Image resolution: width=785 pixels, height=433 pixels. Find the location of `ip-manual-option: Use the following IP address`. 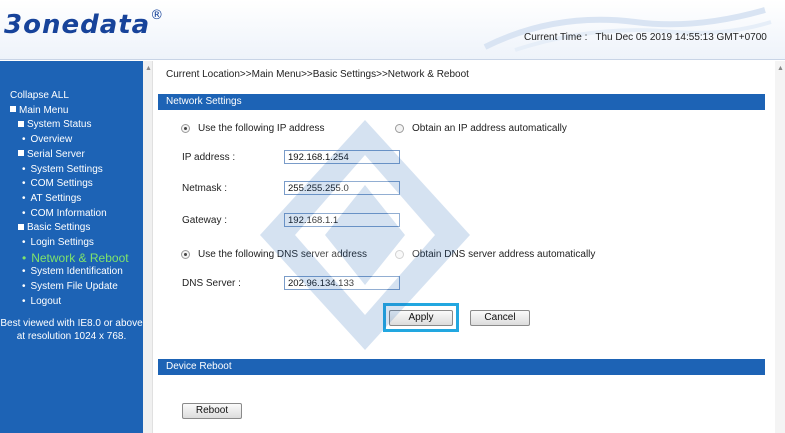

ip-manual-option: Use the following IP address is located at coordinates (253, 128).